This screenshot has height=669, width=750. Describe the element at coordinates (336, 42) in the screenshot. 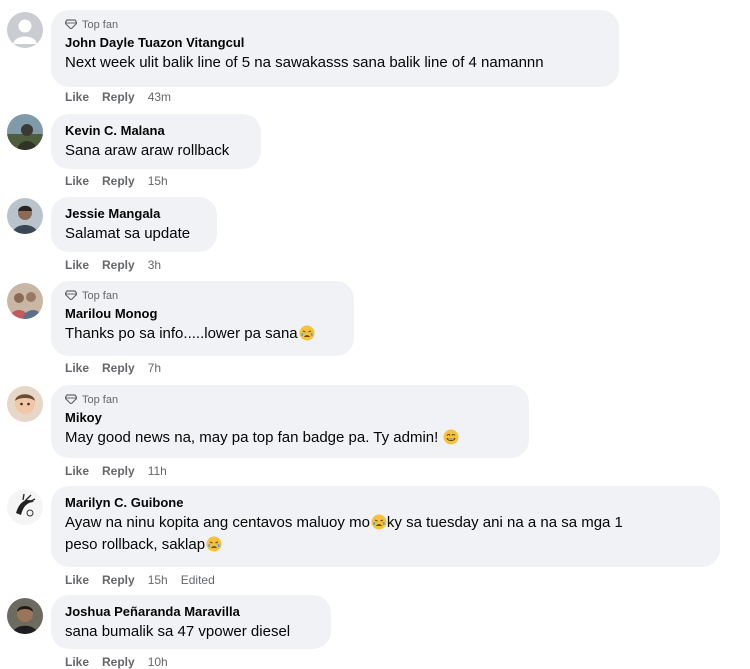

I see `comment-author: John Dayle Tuazon Vitangcul` at that location.